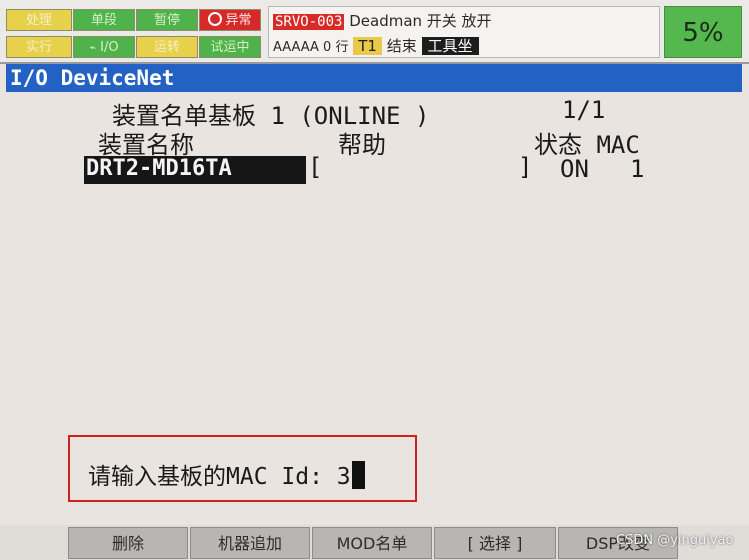 The image size is (749, 560). I want to click on hold-lamp: 暂停, so click(167, 20).